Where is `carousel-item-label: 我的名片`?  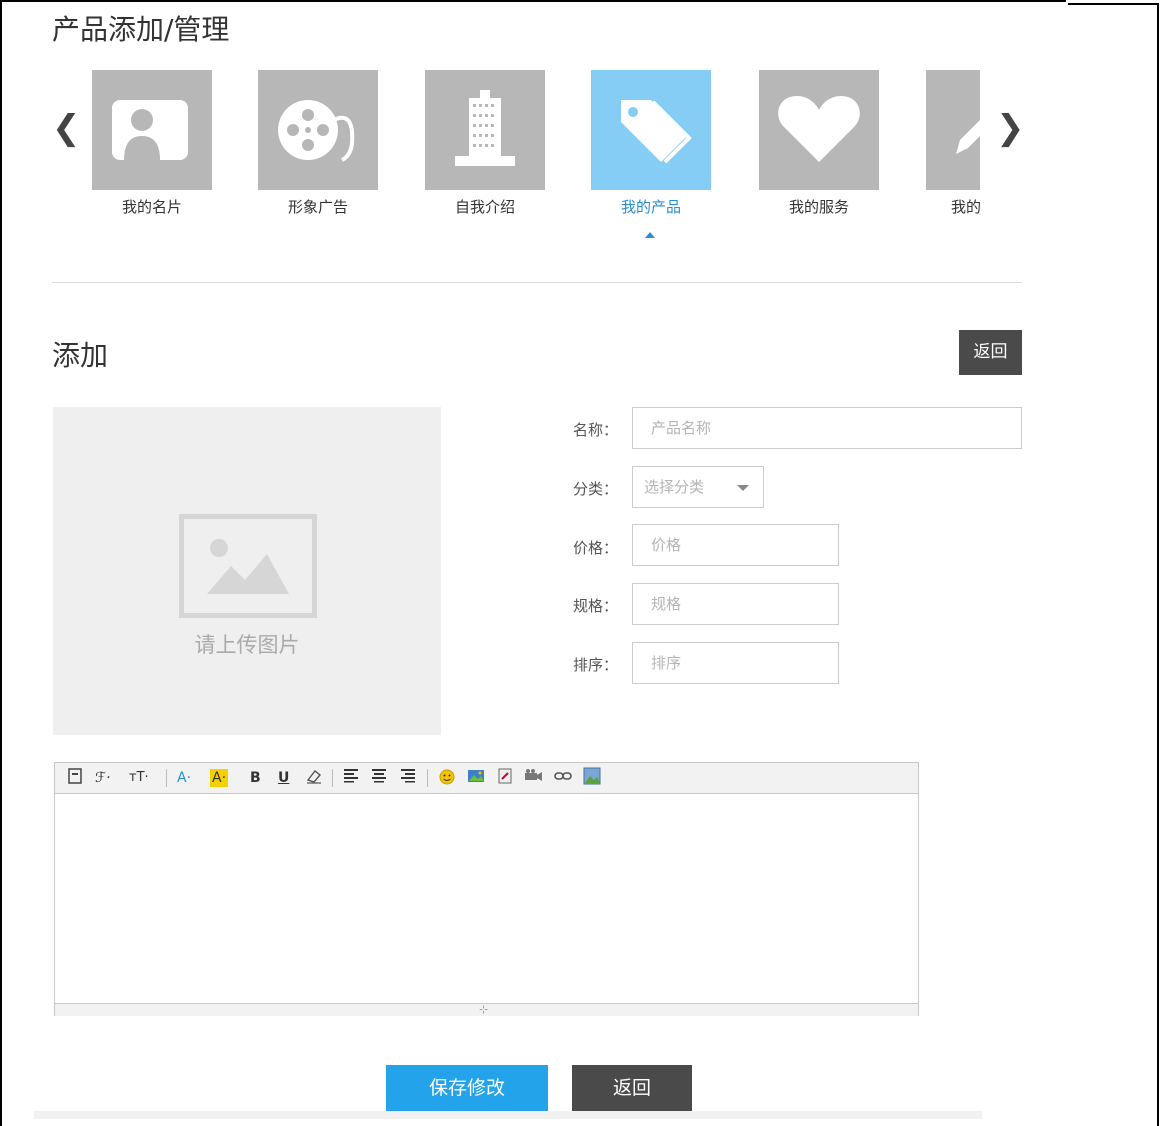 carousel-item-label: 我的名片 is located at coordinates (151, 207).